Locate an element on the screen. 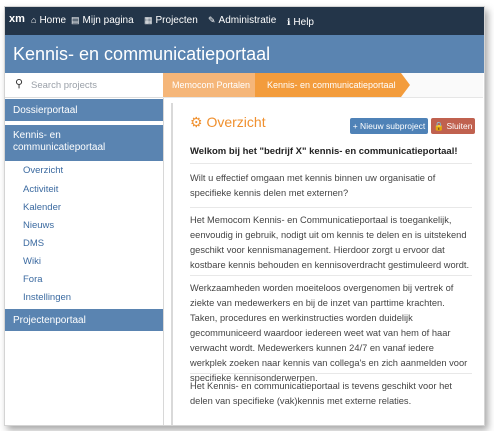 Image resolution: width=494 pixels, height=431 pixels. wrench-icon: ✎ is located at coordinates (212, 20).